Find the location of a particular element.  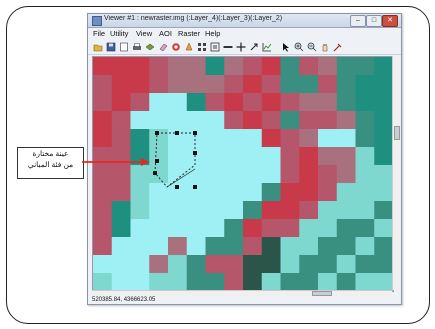

draw-icon is located at coordinates (254, 47).